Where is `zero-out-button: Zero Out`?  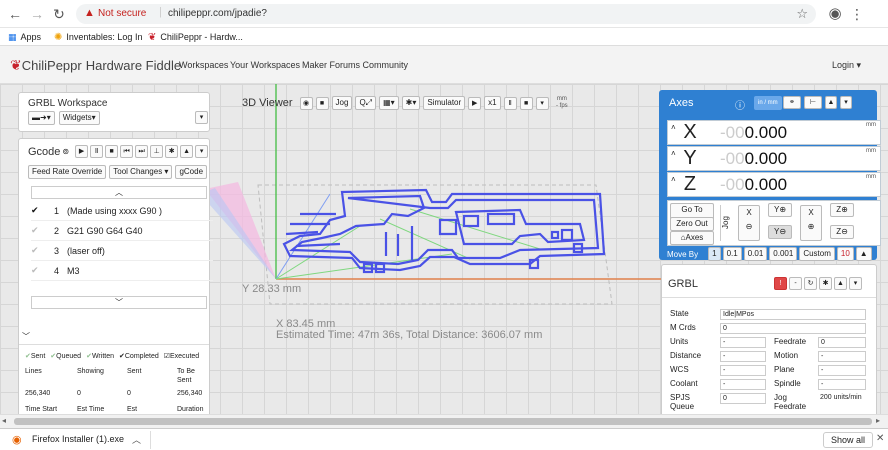 zero-out-button: Zero Out is located at coordinates (692, 224).